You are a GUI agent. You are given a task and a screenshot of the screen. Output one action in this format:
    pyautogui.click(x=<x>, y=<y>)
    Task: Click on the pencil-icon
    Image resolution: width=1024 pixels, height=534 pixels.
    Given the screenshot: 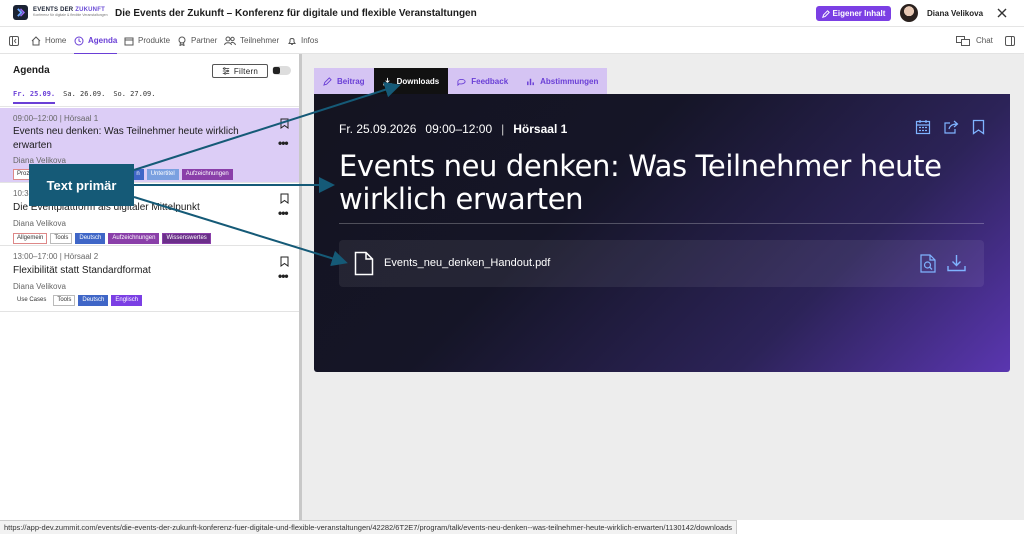 What is the action you would take?
    pyautogui.click(x=825, y=13)
    